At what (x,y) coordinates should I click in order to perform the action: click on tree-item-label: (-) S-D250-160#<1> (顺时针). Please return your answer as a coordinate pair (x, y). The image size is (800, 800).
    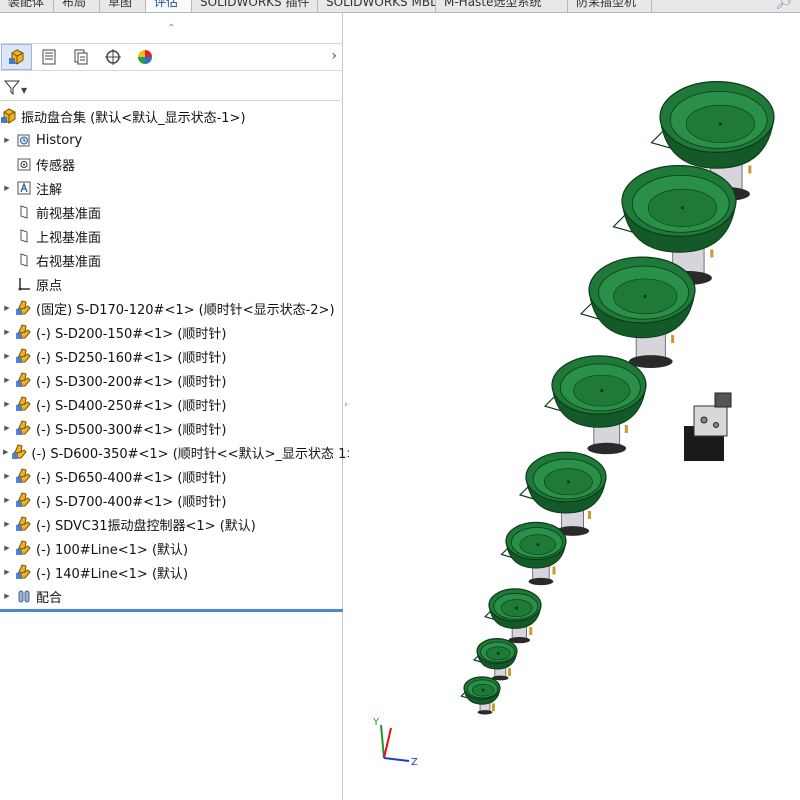
    Looking at the image, I should click on (131, 358).